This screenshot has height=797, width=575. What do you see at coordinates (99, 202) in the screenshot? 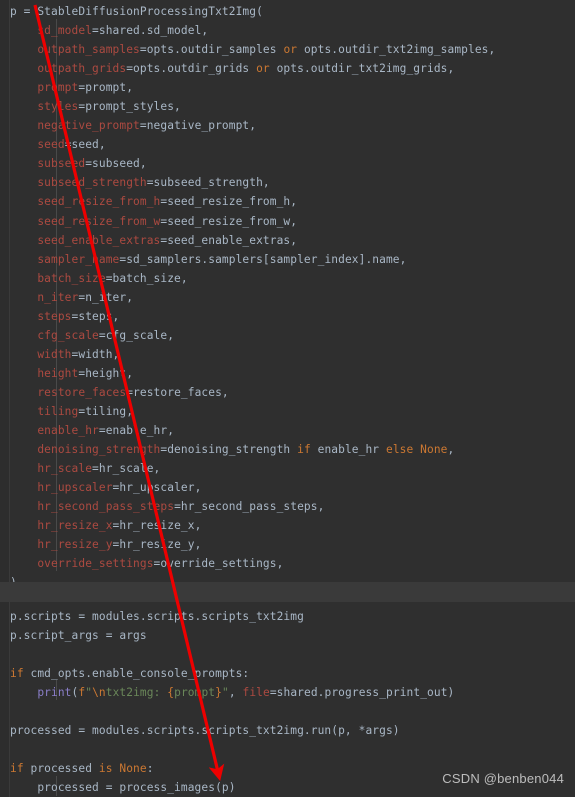
I see `code-token-kwarg: seed_resize_from_h` at bounding box center [99, 202].